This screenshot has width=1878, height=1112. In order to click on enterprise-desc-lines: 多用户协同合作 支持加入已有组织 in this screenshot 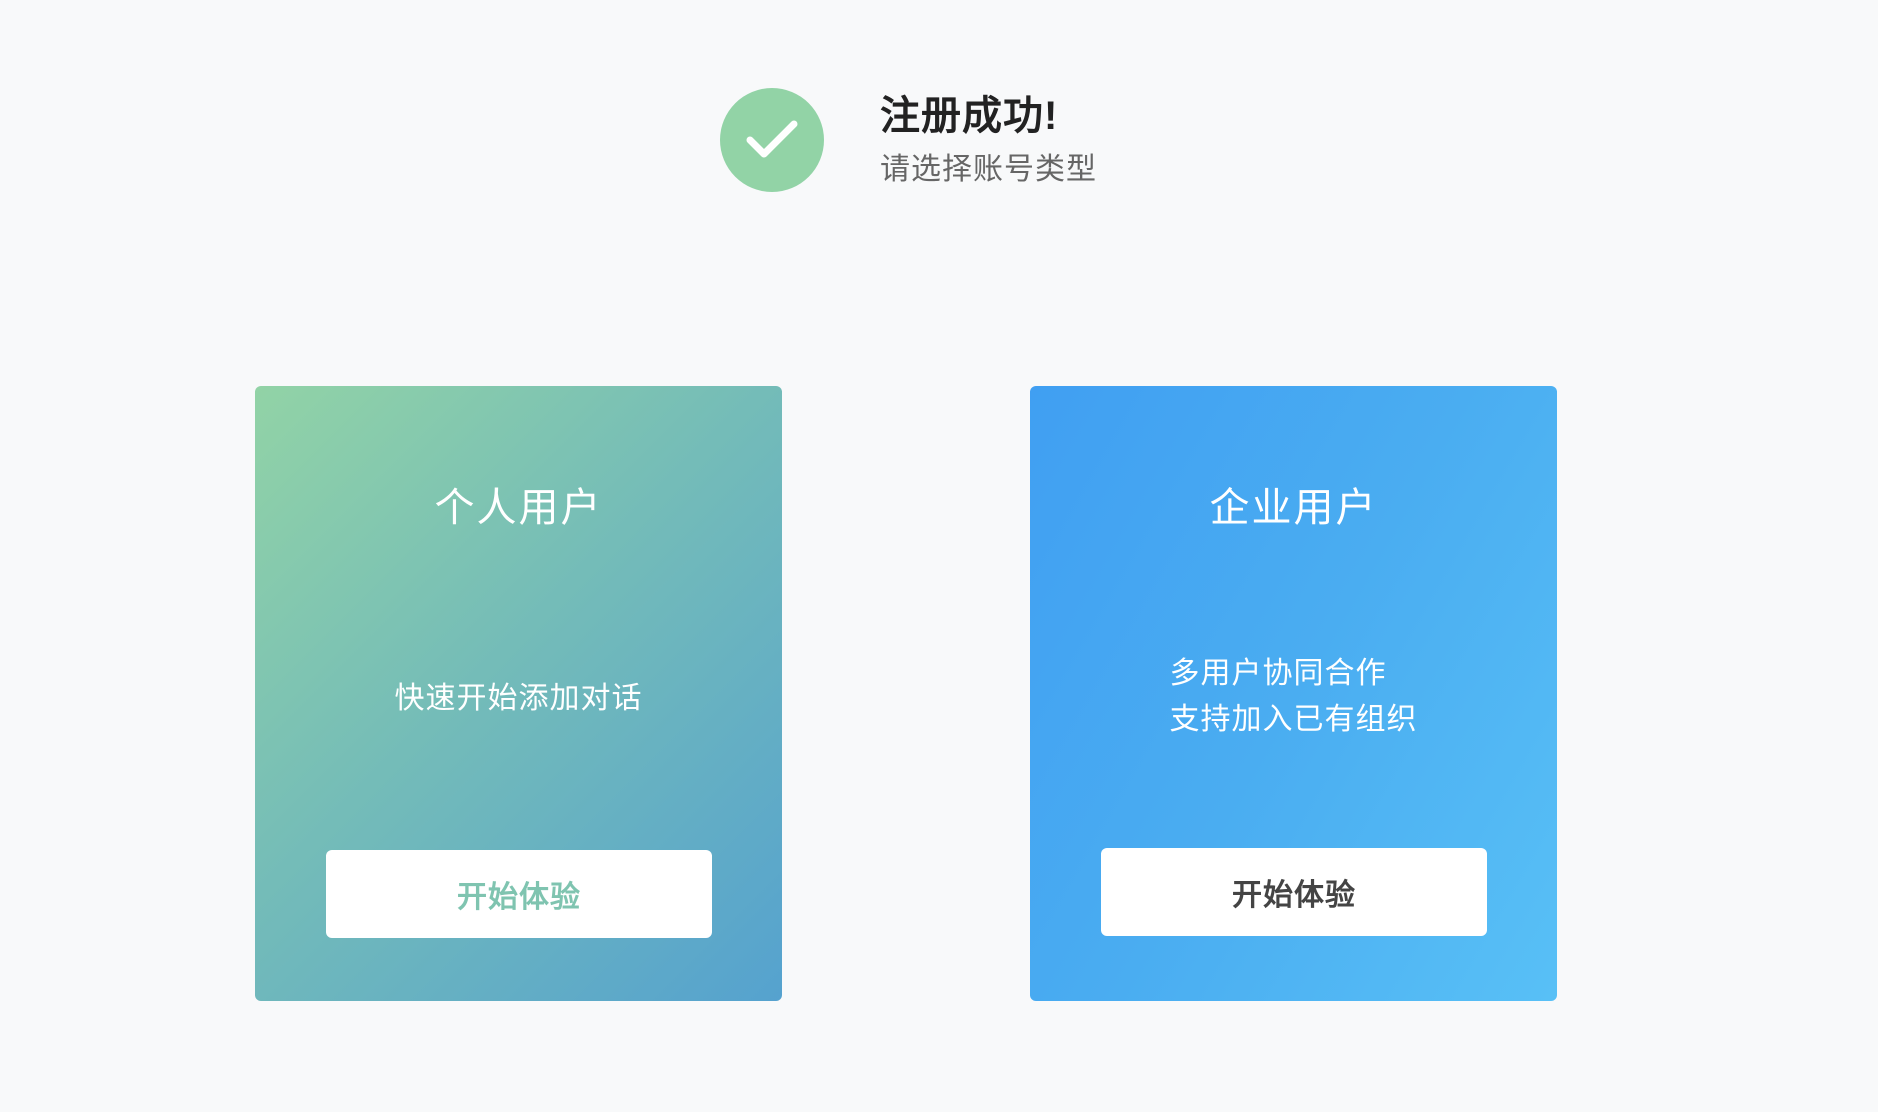, I will do `click(1294, 697)`.